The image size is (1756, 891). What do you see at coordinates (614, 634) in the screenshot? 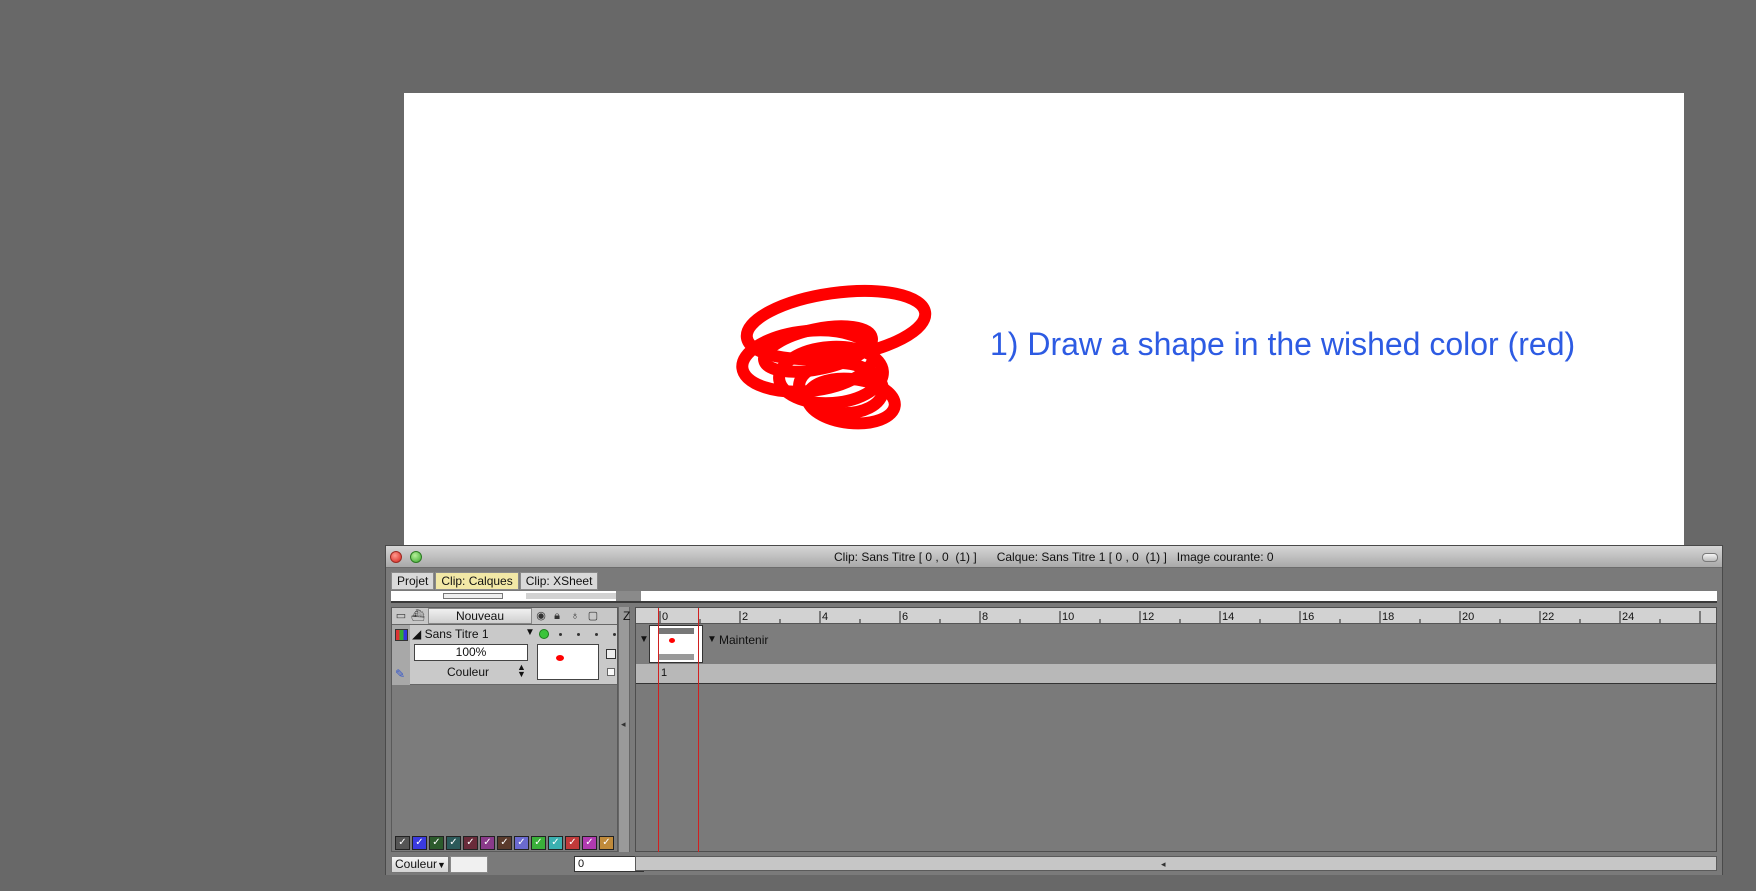
I see `extra-flag` at bounding box center [614, 634].